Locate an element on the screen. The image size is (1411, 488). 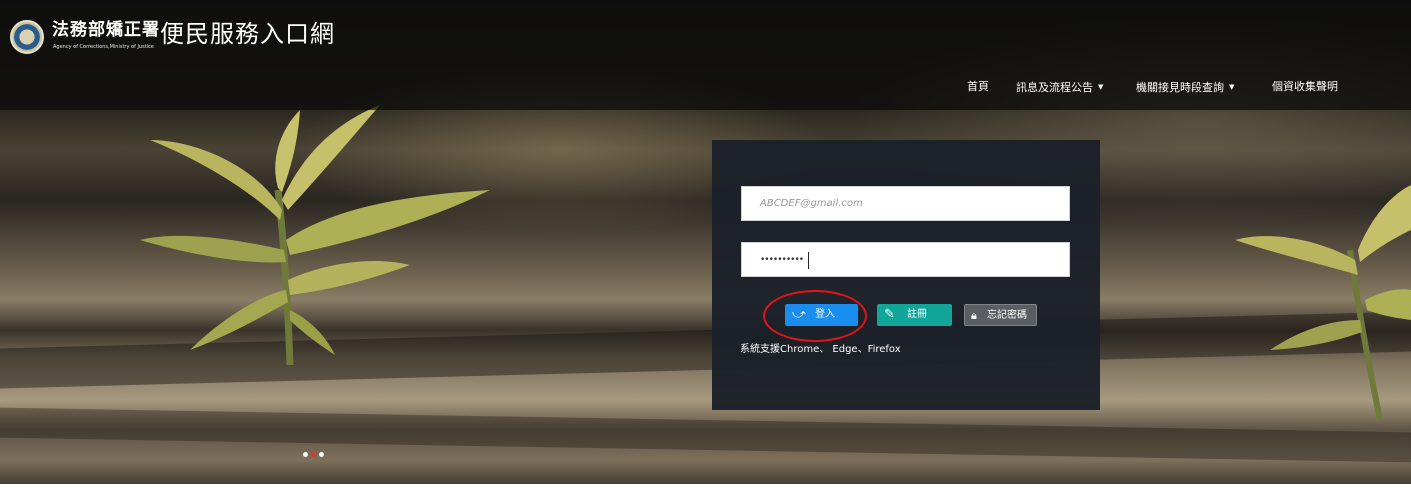
register-button: ✎ 註冊 is located at coordinates (914, 315).